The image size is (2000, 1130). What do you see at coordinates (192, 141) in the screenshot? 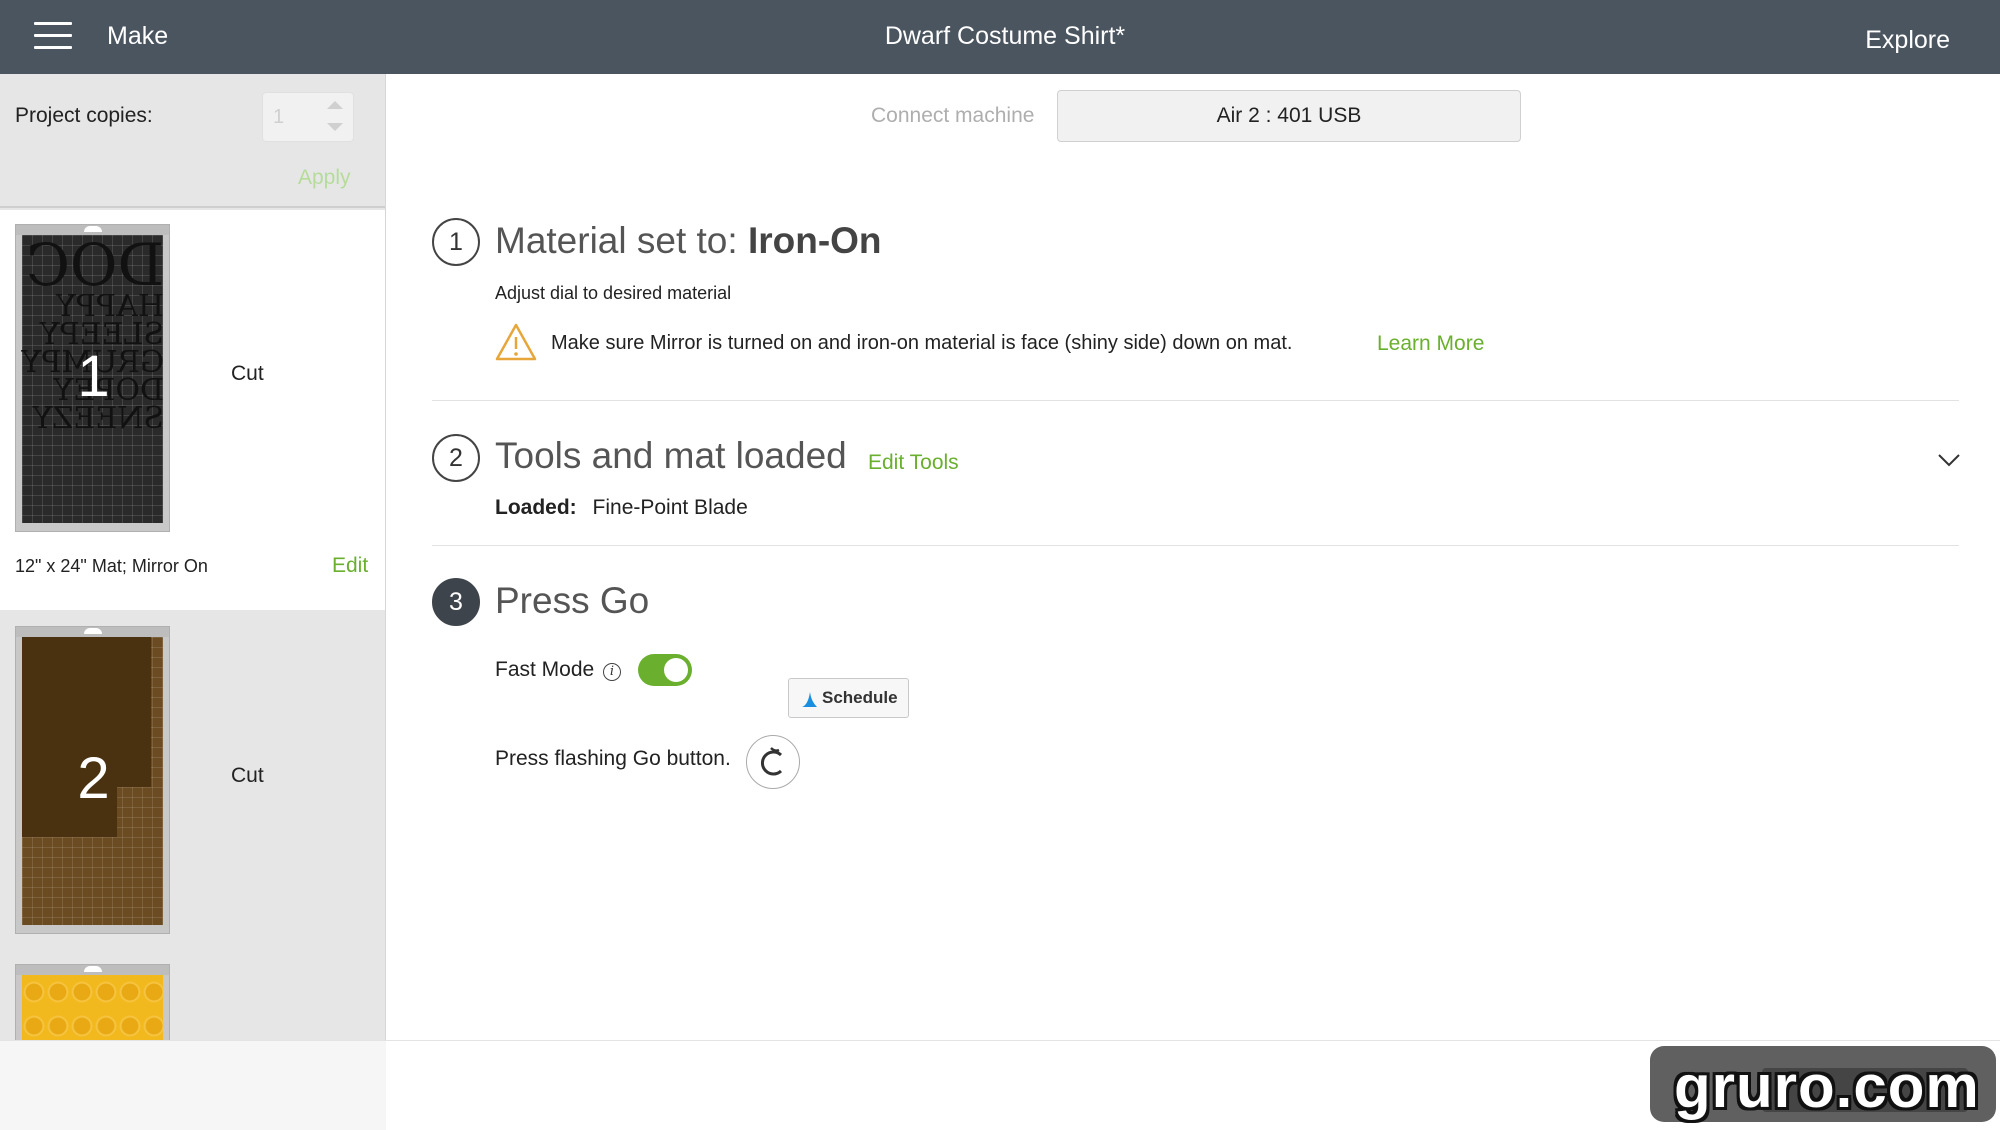
I see `project-copies-panel: Project copies: 1 Apply` at bounding box center [192, 141].